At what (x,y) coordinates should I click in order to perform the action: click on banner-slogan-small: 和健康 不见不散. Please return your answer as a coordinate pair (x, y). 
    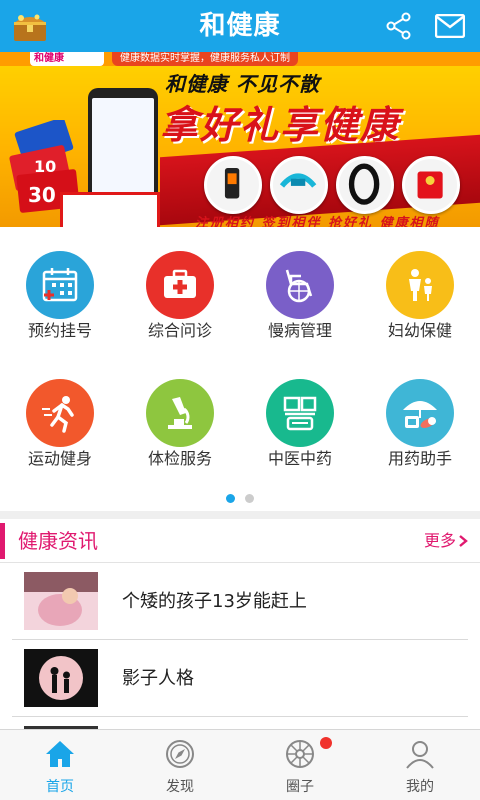
    Looking at the image, I should click on (242, 84).